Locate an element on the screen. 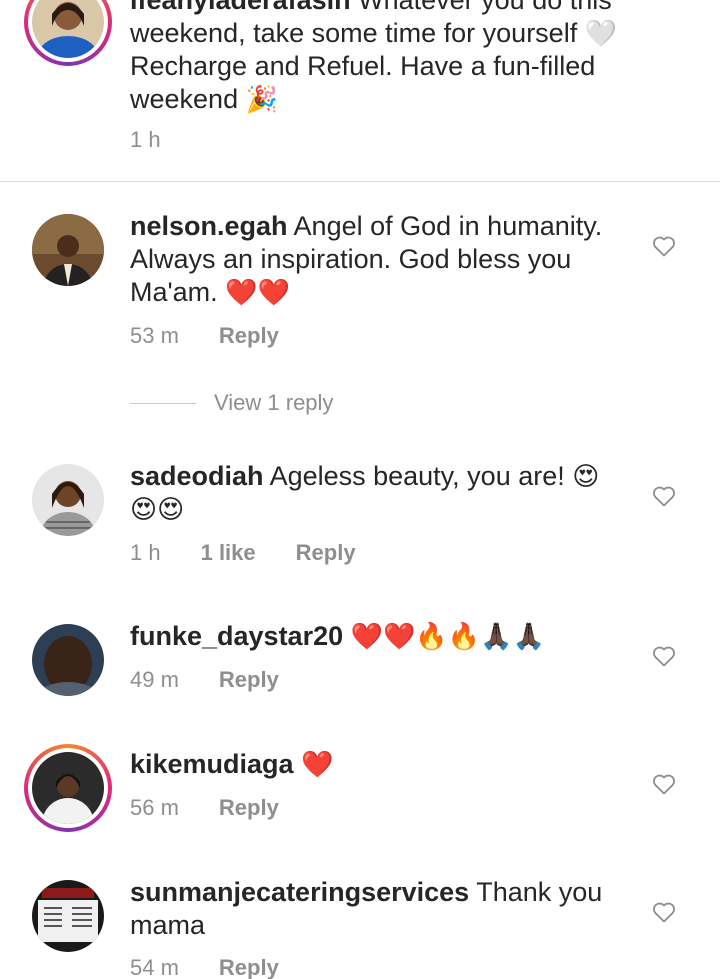 This screenshot has width=720, height=979. comment-body: Ageless beauty, you are! is located at coordinates (417, 476).